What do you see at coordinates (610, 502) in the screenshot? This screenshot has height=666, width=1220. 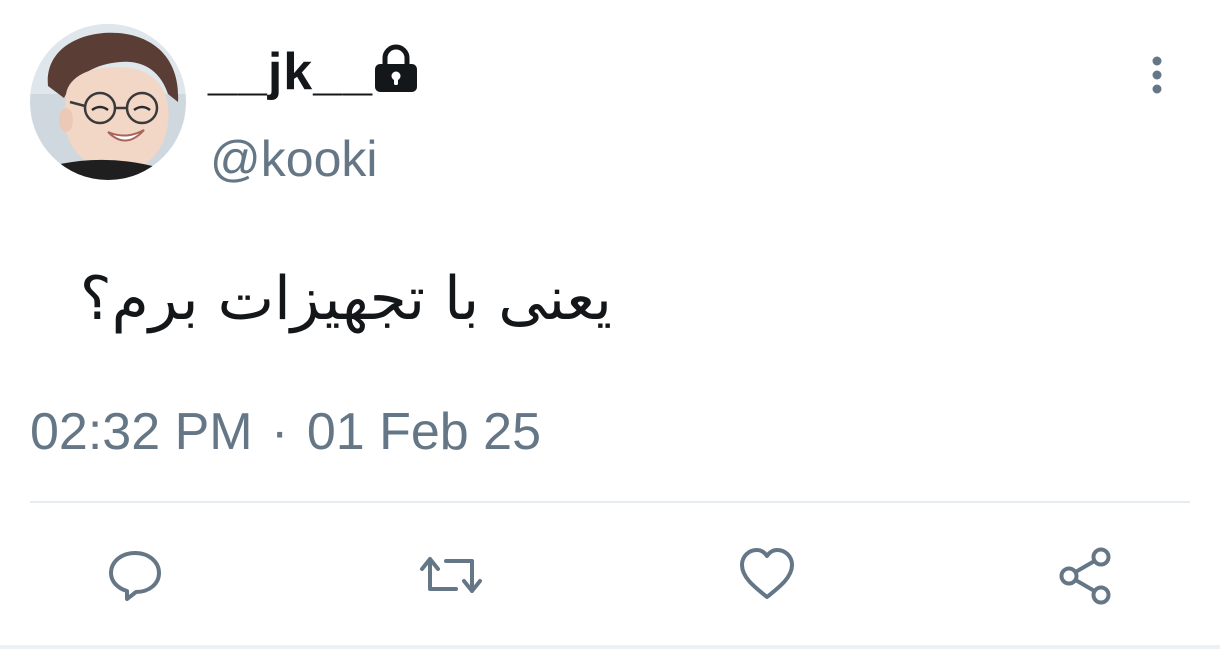 I see `divider` at bounding box center [610, 502].